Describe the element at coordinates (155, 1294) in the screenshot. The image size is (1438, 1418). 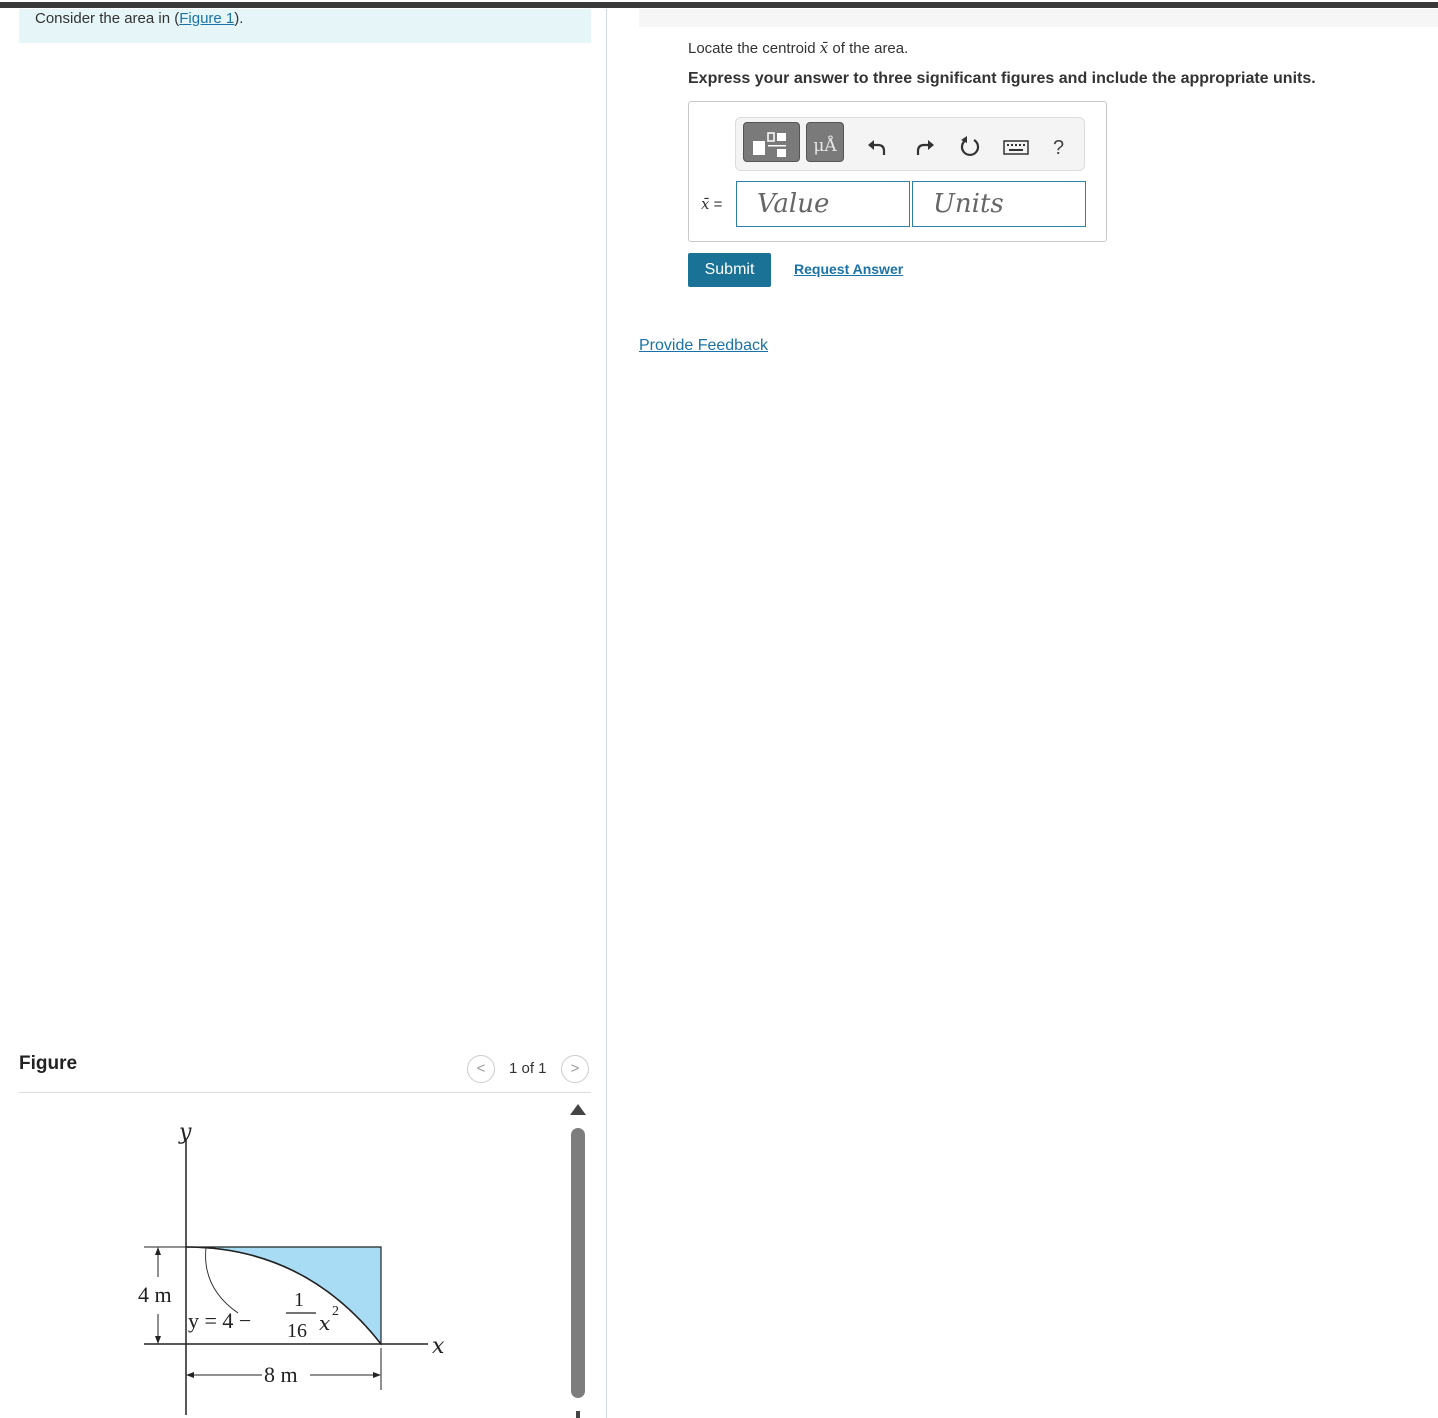
I see `height-label: 4 m` at that location.